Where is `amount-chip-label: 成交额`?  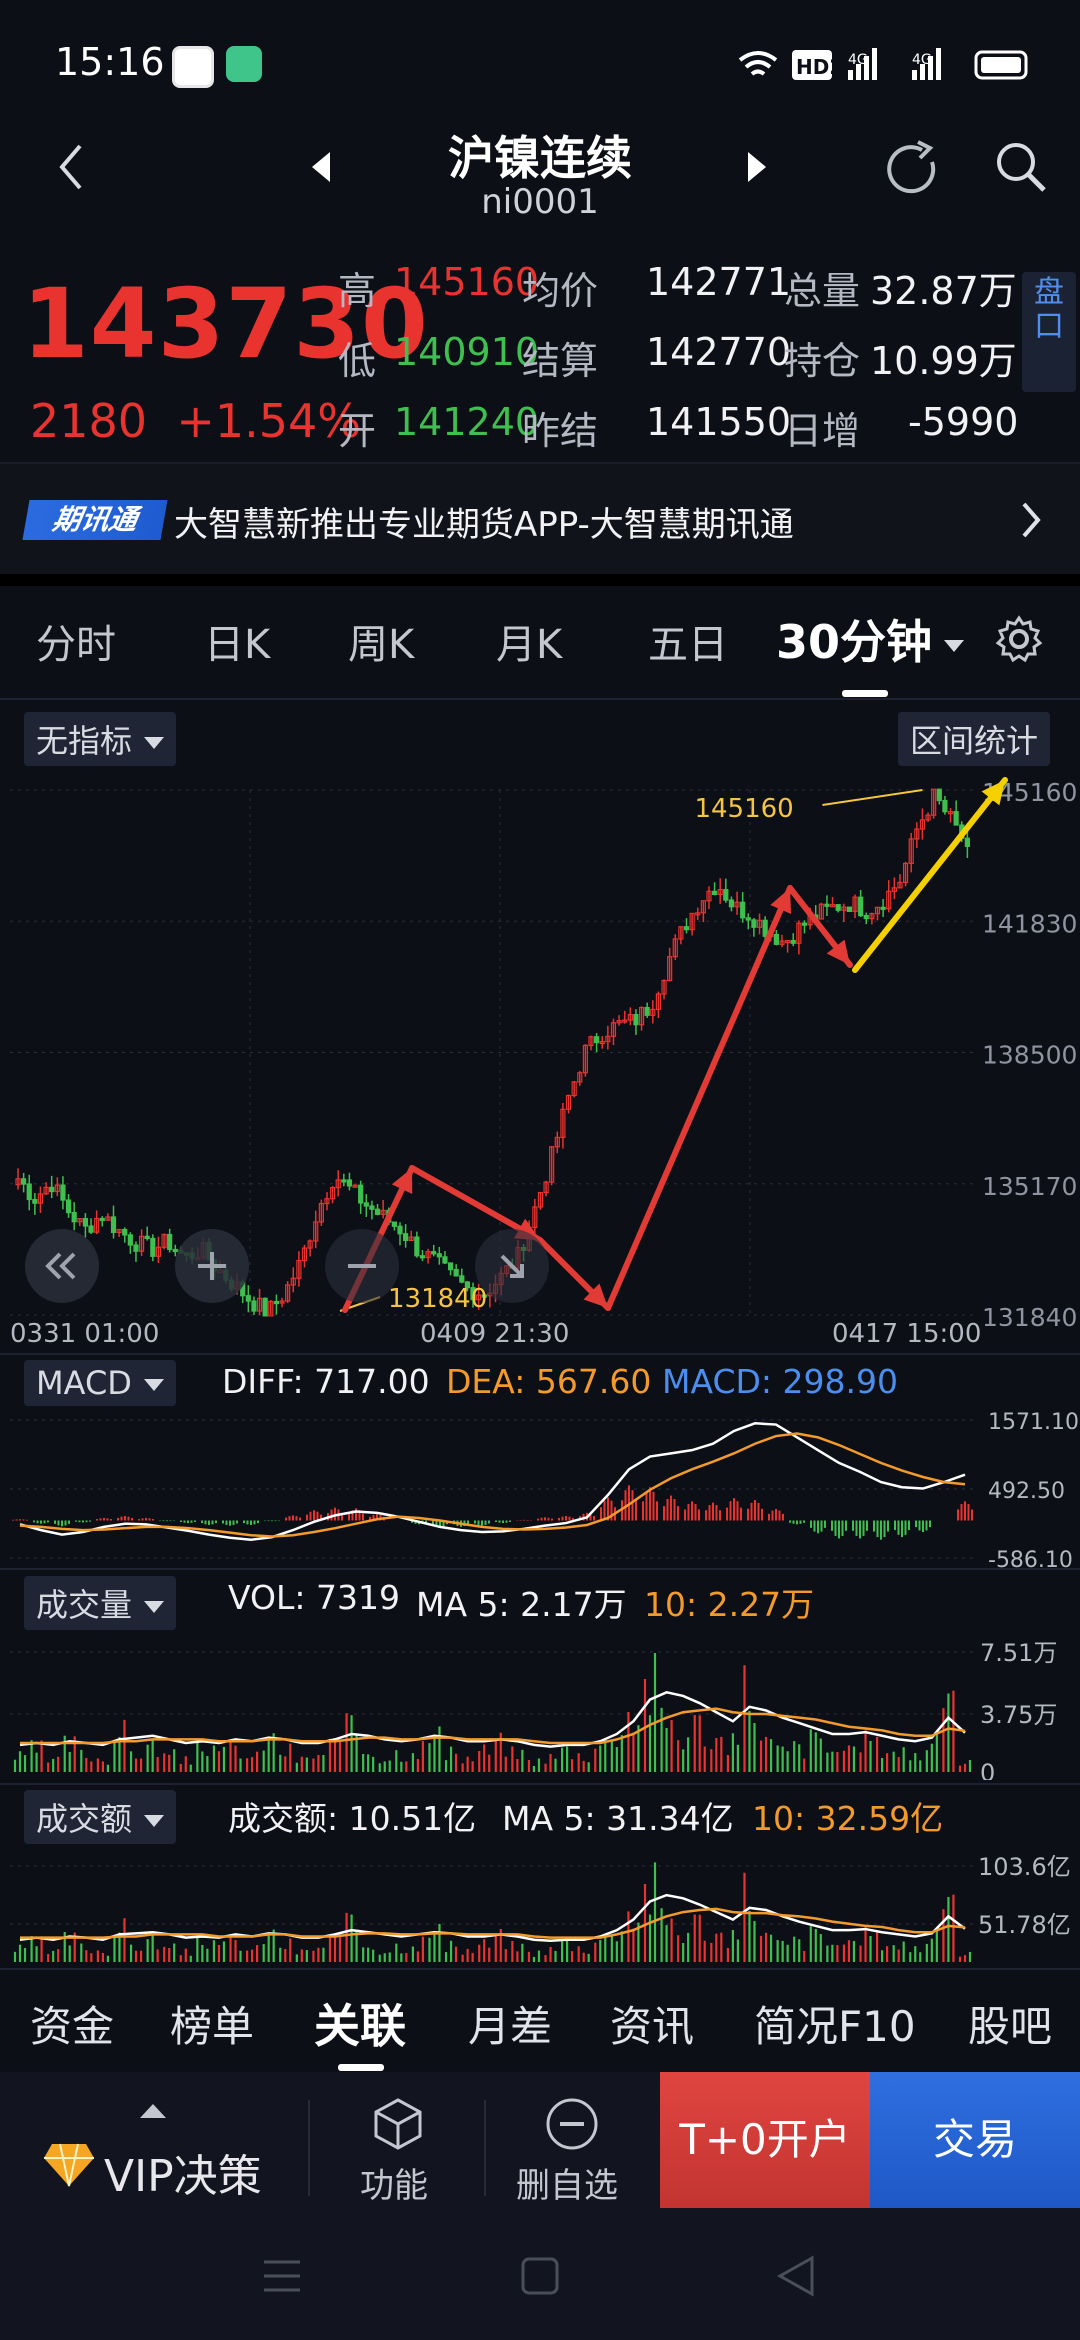
amount-chip-label: 成交额 is located at coordinates (84, 1819).